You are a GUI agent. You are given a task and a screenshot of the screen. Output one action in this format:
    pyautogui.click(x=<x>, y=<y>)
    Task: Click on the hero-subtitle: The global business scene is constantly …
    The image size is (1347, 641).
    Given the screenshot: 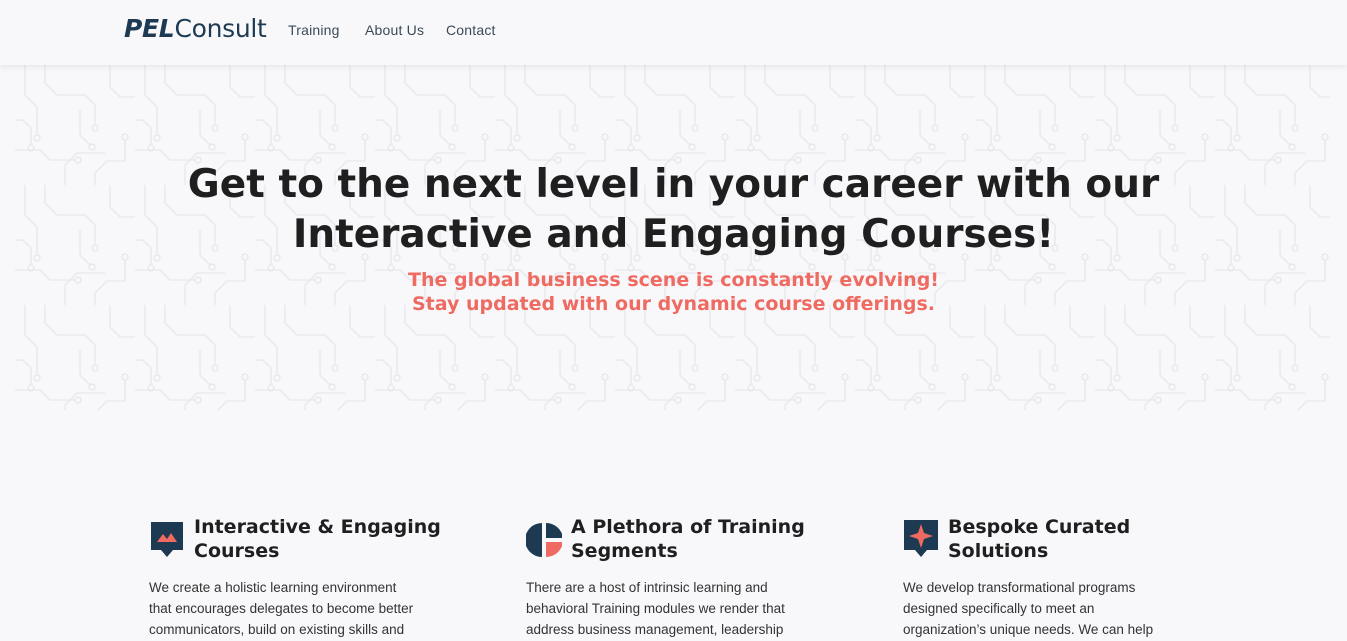 What is the action you would take?
    pyautogui.click(x=673, y=292)
    